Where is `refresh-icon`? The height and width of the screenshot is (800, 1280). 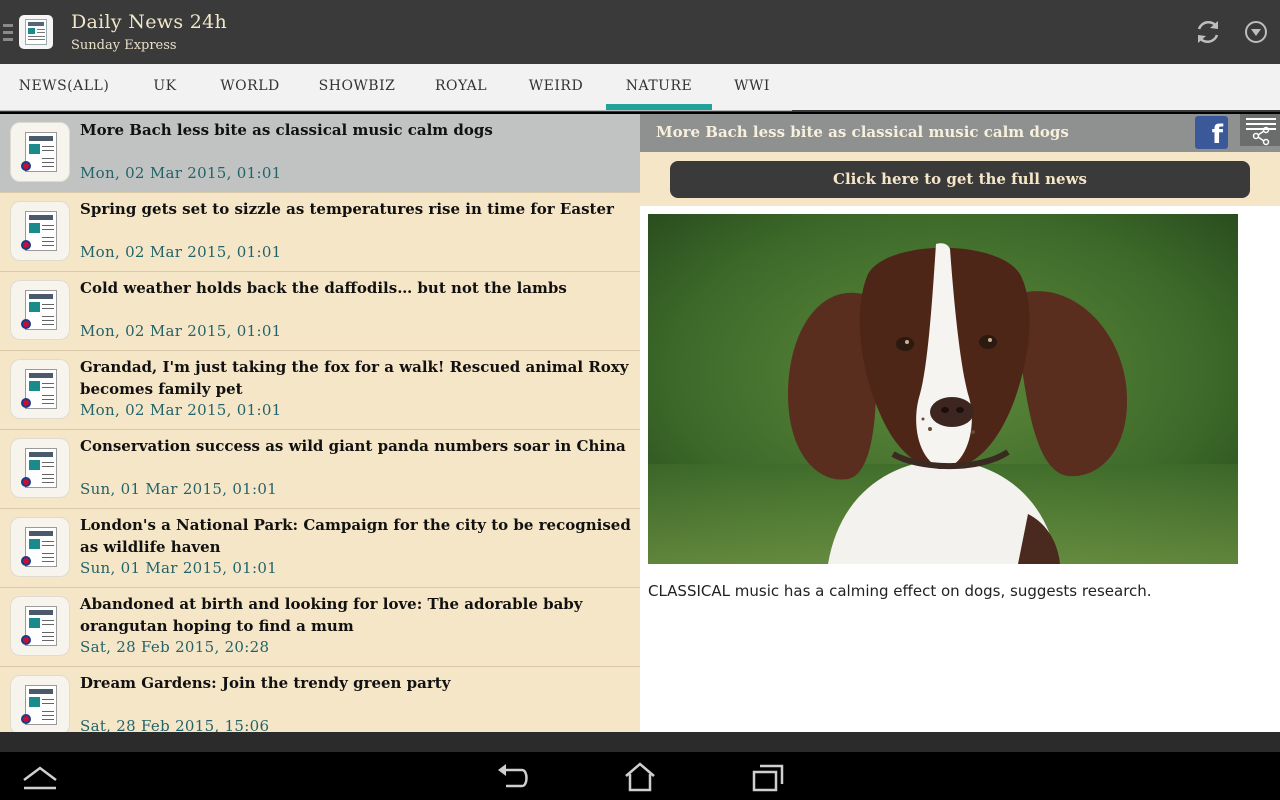
refresh-icon is located at coordinates (1208, 32).